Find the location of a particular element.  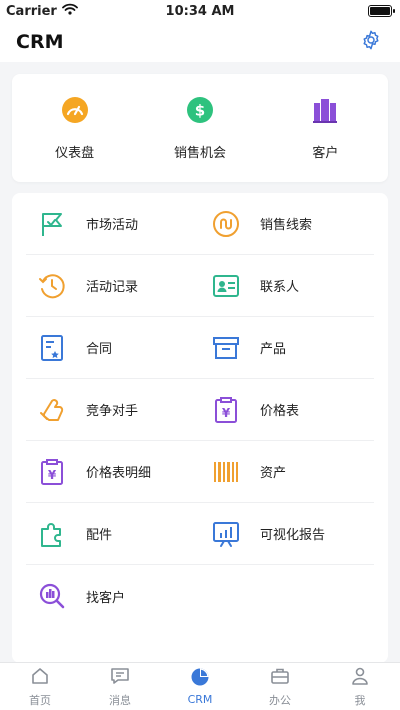

page-title: CRM is located at coordinates (40, 42).